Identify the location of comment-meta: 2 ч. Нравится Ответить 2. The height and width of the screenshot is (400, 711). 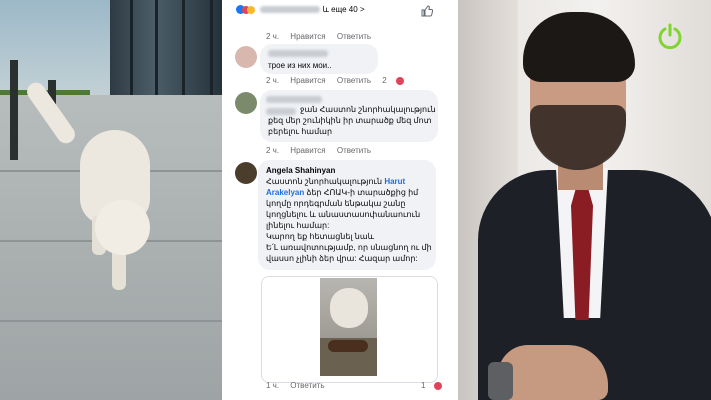
(339, 80).